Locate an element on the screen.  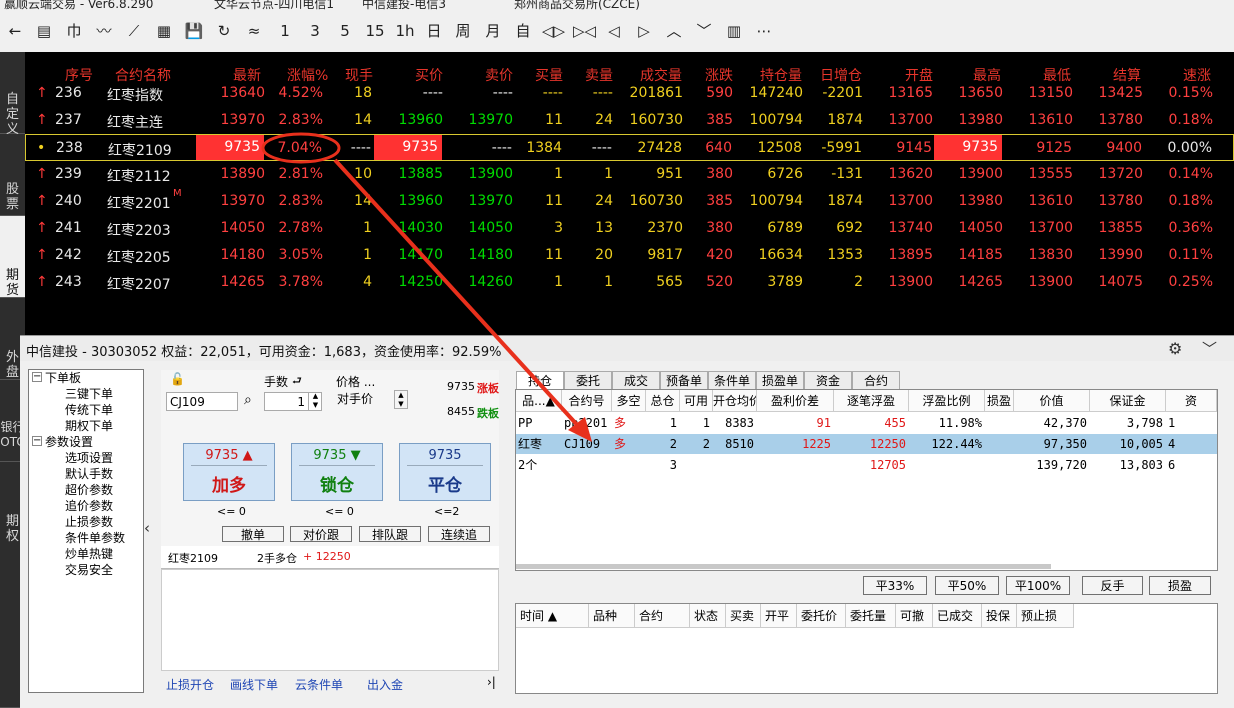
arrow-line is located at coordinates (457, 294).